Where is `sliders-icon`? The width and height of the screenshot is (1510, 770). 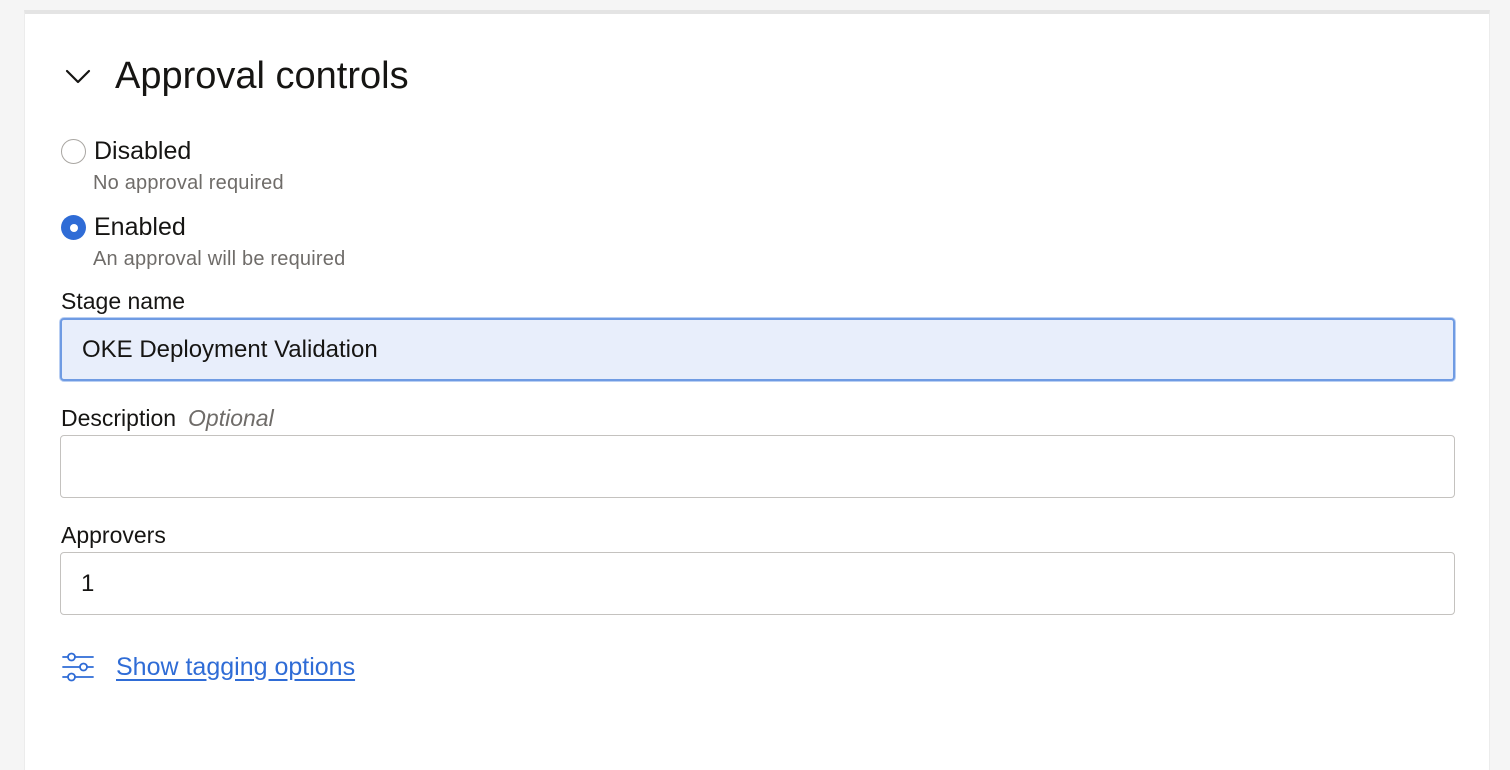
sliders-icon is located at coordinates (78, 667).